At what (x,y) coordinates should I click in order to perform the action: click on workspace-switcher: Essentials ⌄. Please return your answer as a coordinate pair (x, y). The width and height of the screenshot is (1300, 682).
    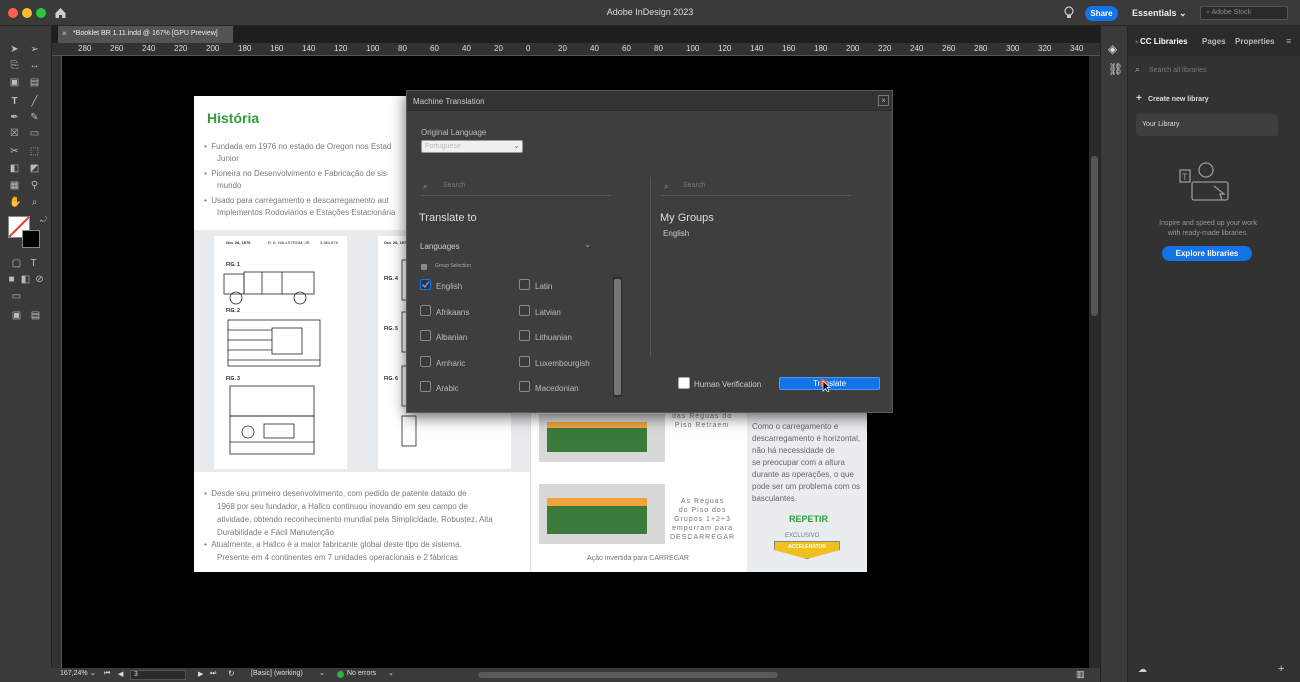
    Looking at the image, I should click on (1159, 13).